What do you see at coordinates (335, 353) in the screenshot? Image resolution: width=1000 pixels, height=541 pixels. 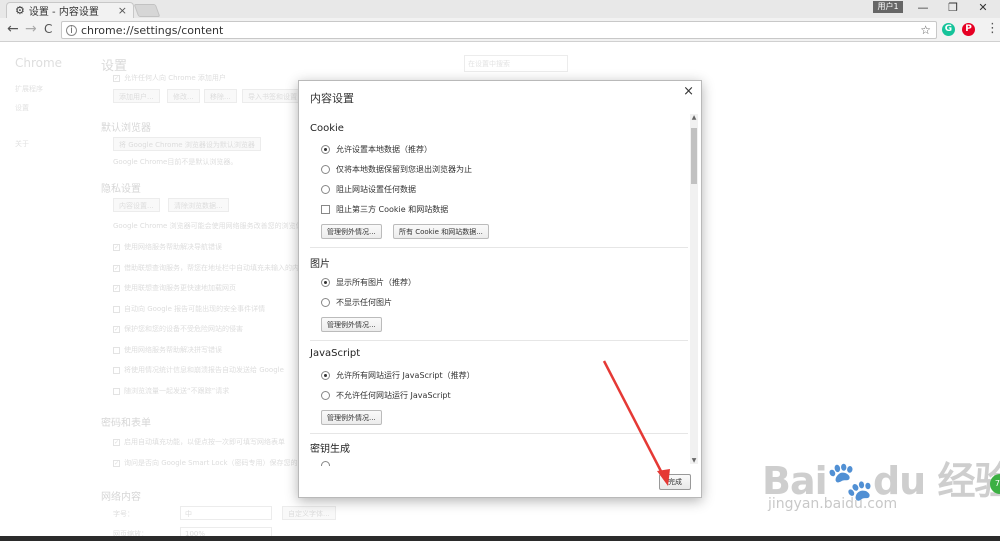 I see `section-javascript-heading: JavaScript` at bounding box center [335, 353].